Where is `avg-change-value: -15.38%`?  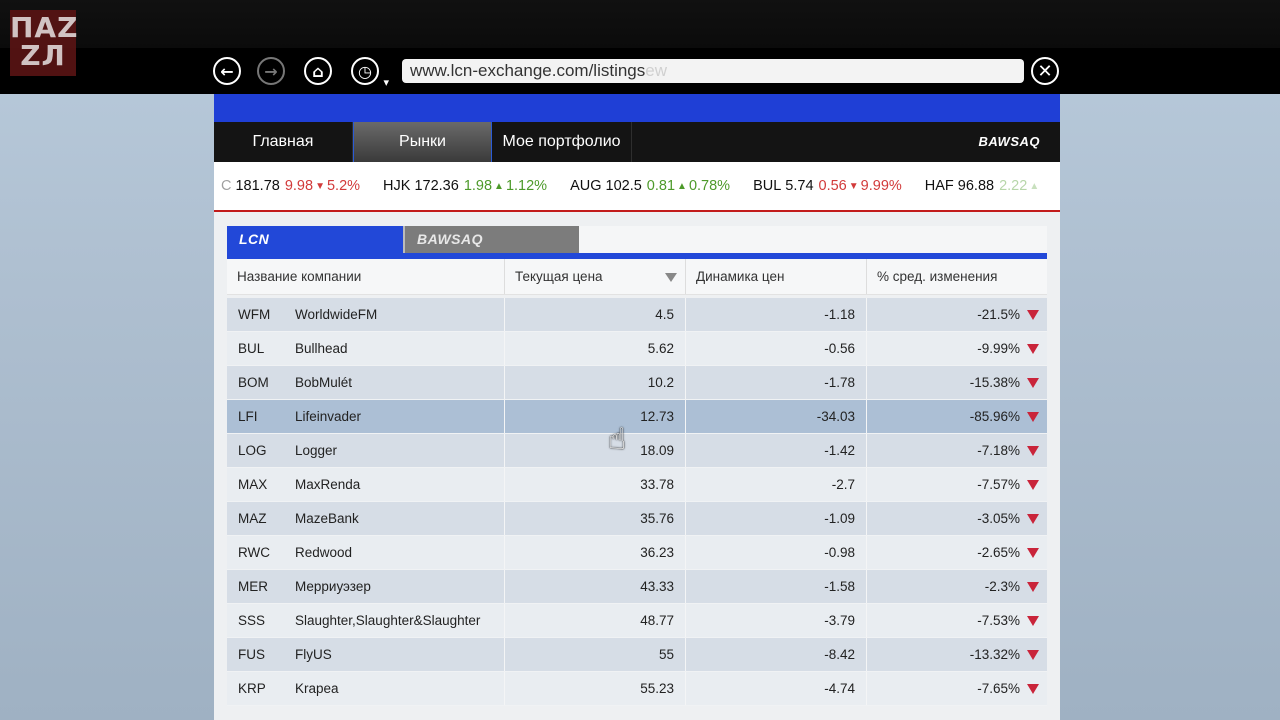 avg-change-value: -15.38% is located at coordinates (994, 382).